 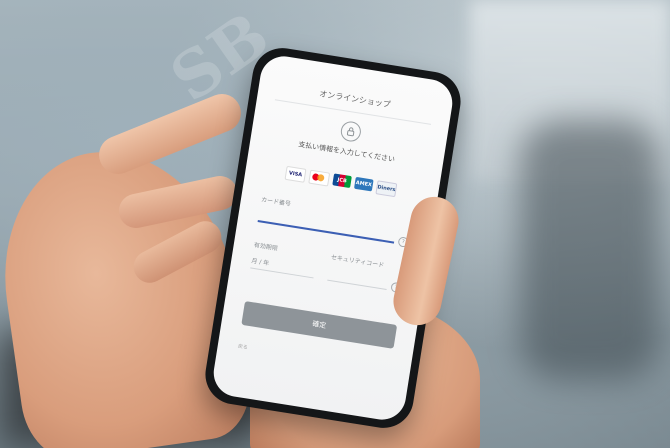 I want to click on security-code-label: セキュリティコード, so click(x=357, y=261).